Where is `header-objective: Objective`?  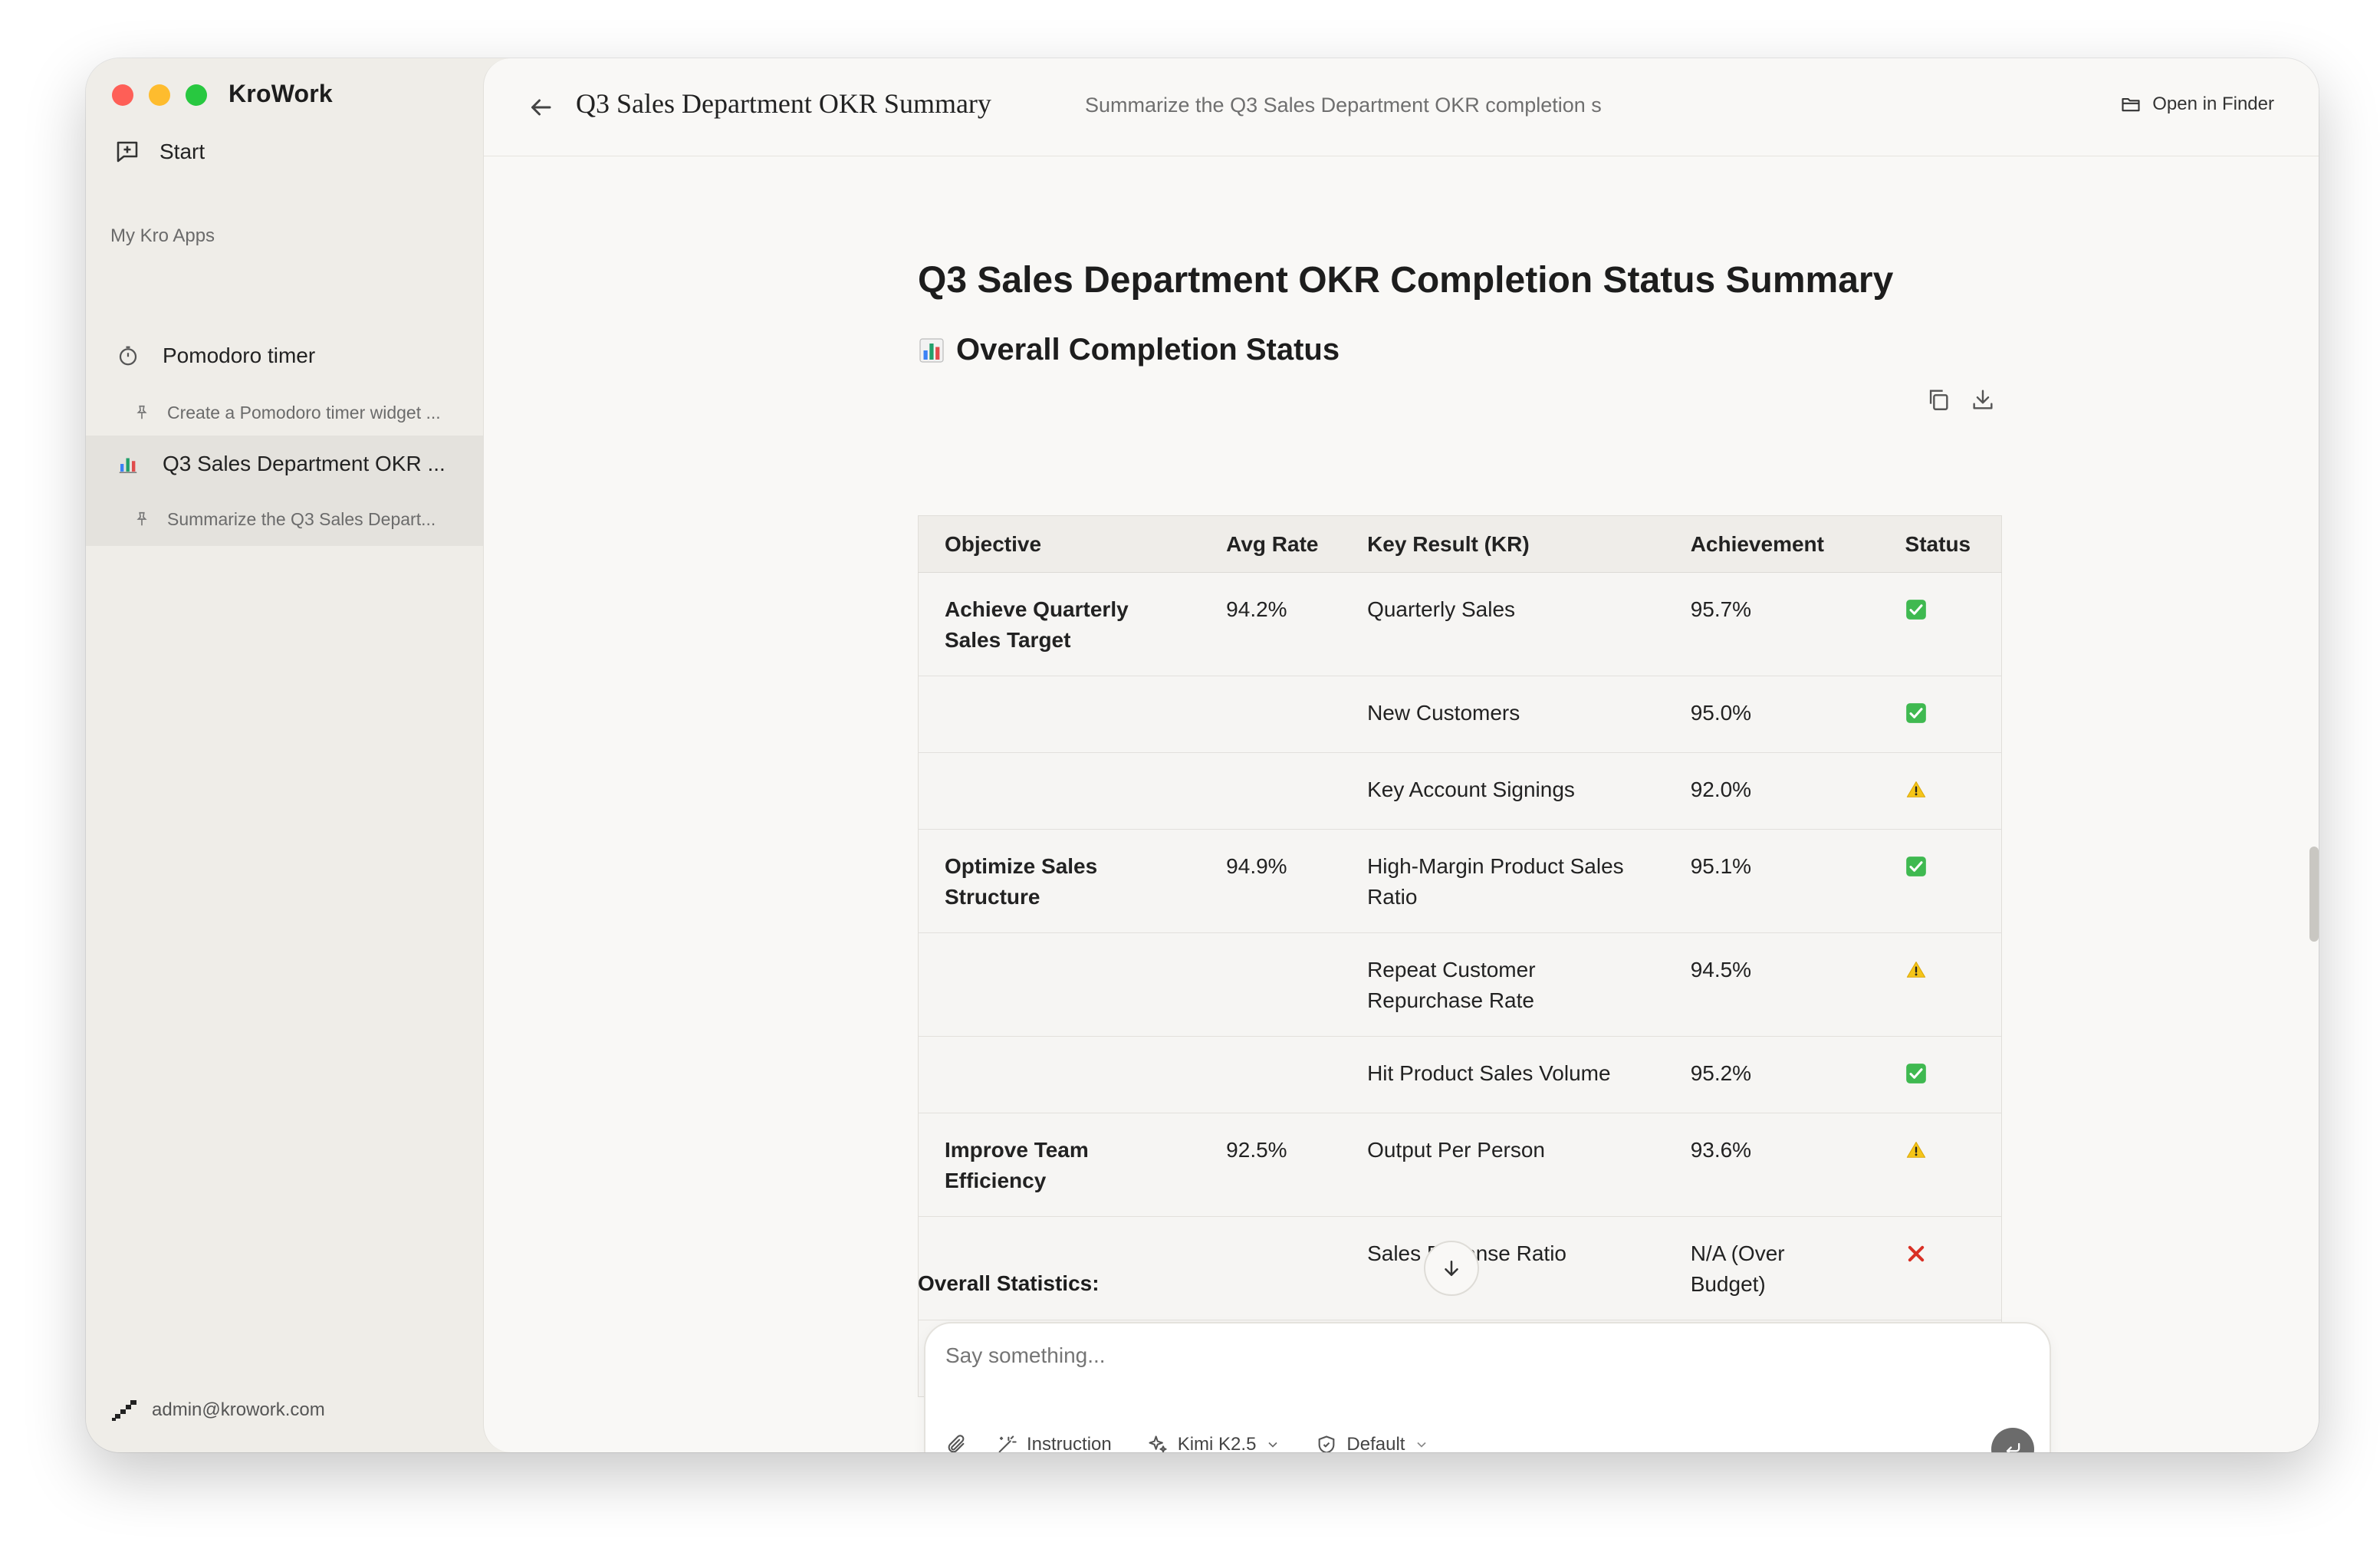 header-objective: Objective is located at coordinates (1059, 544).